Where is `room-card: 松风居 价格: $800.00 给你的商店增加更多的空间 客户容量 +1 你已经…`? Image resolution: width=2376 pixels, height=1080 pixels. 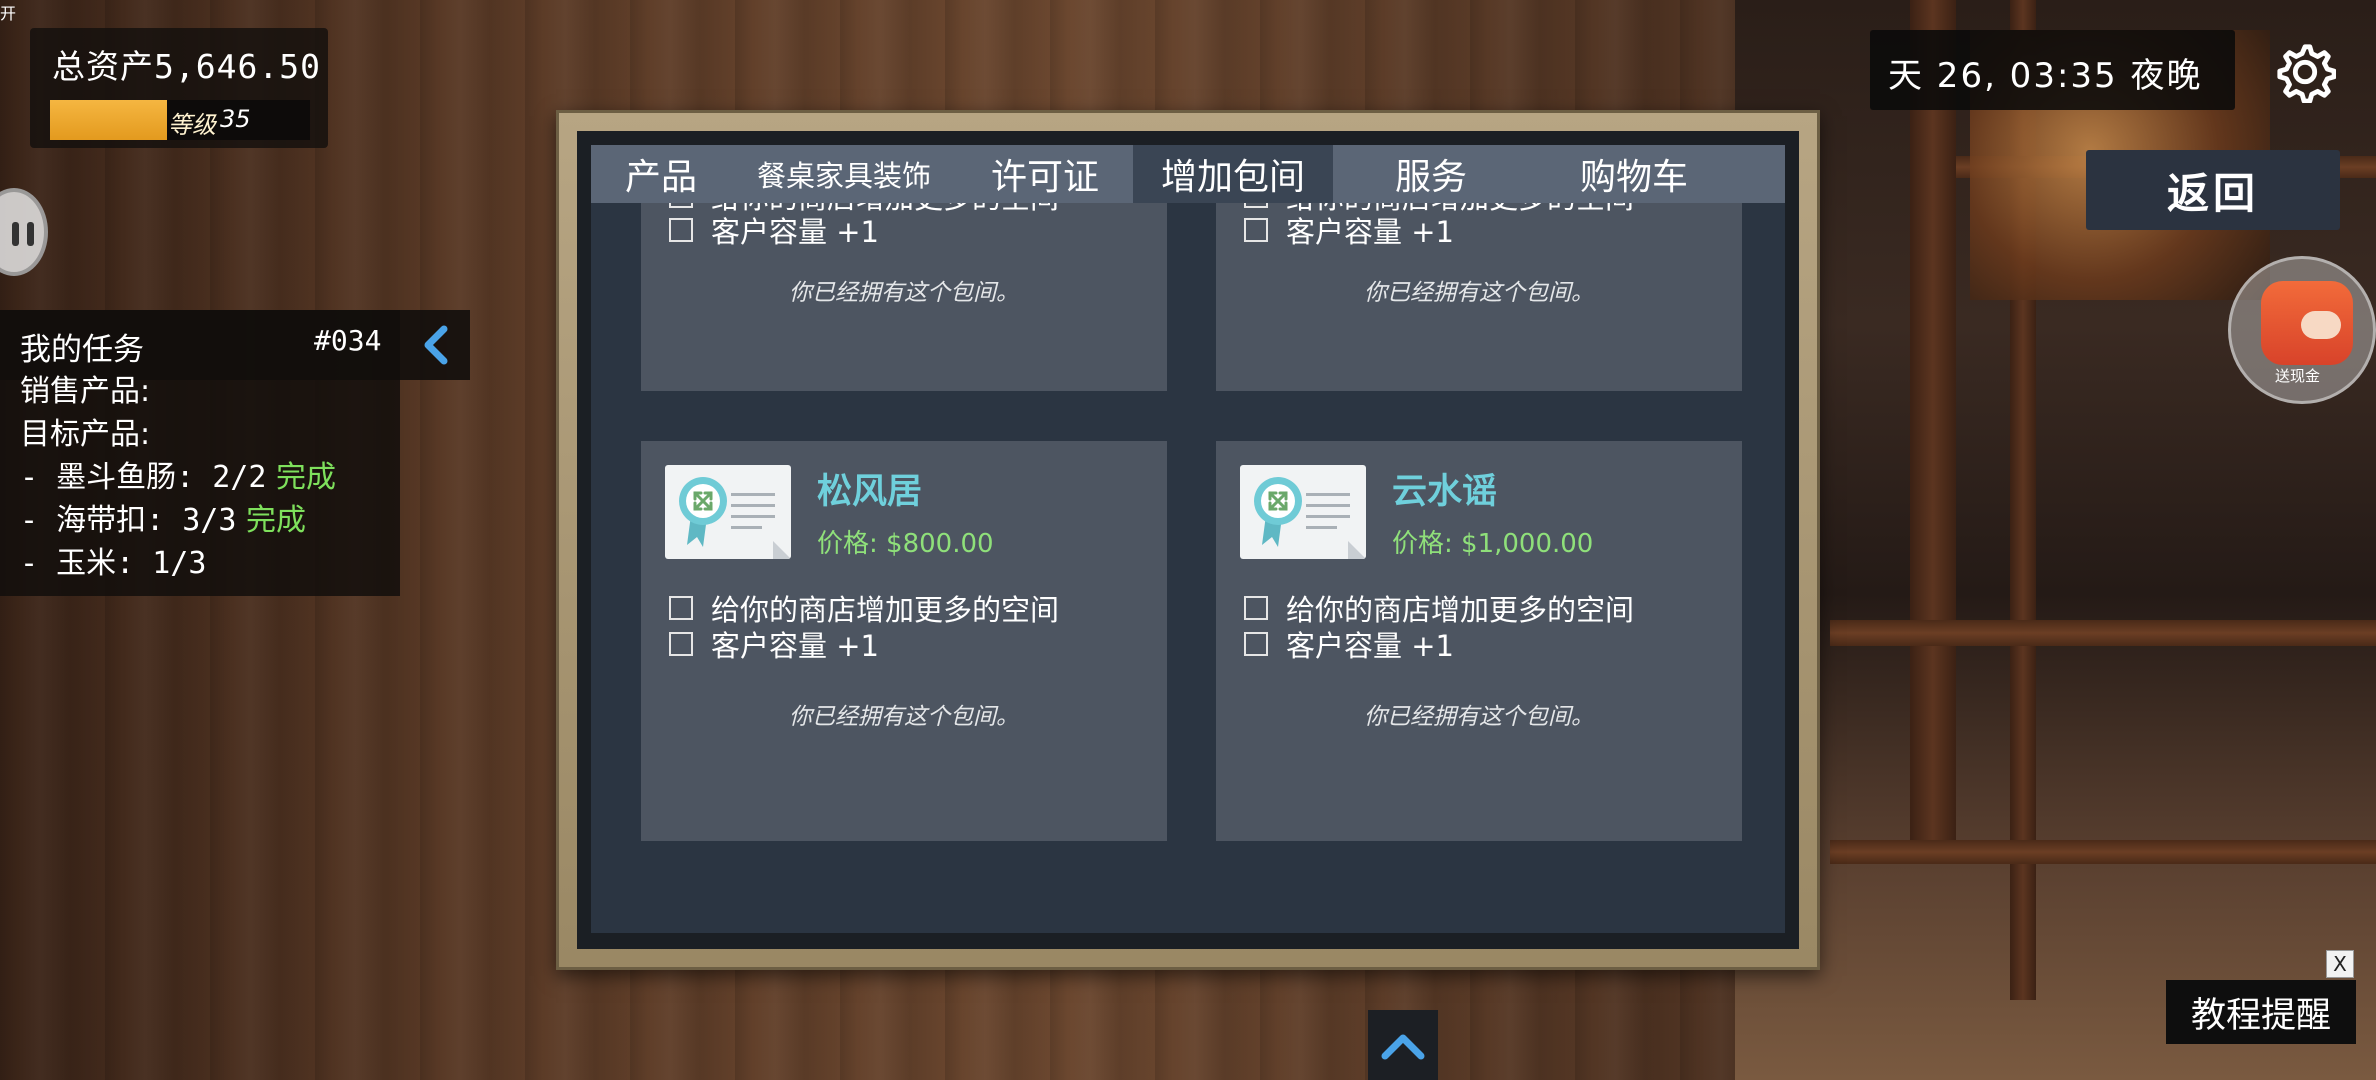
room-card: 松风居 价格: $800.00 给你的商店增加更多的空间 客户容量 +1 你已经… is located at coordinates (904, 641).